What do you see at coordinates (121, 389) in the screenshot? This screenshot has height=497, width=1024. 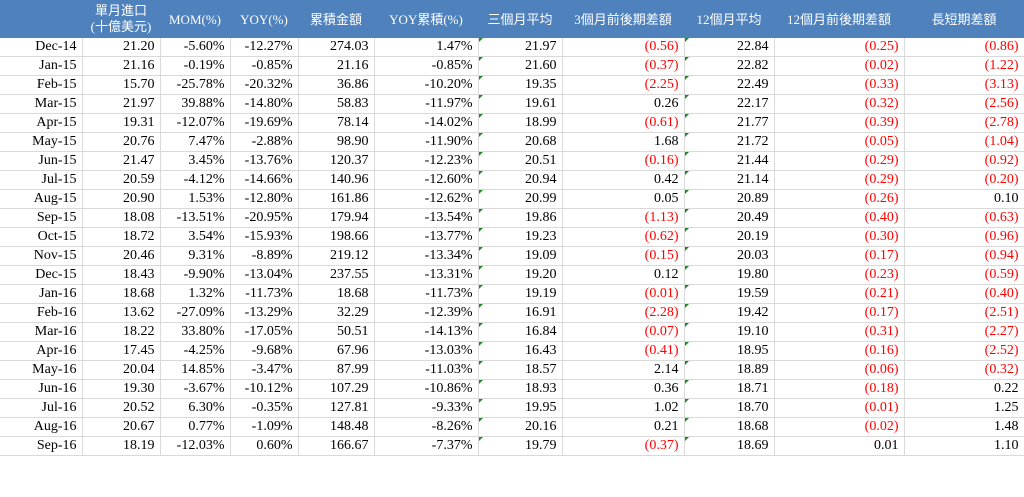 I see `monthly-import-cell: 19.30` at bounding box center [121, 389].